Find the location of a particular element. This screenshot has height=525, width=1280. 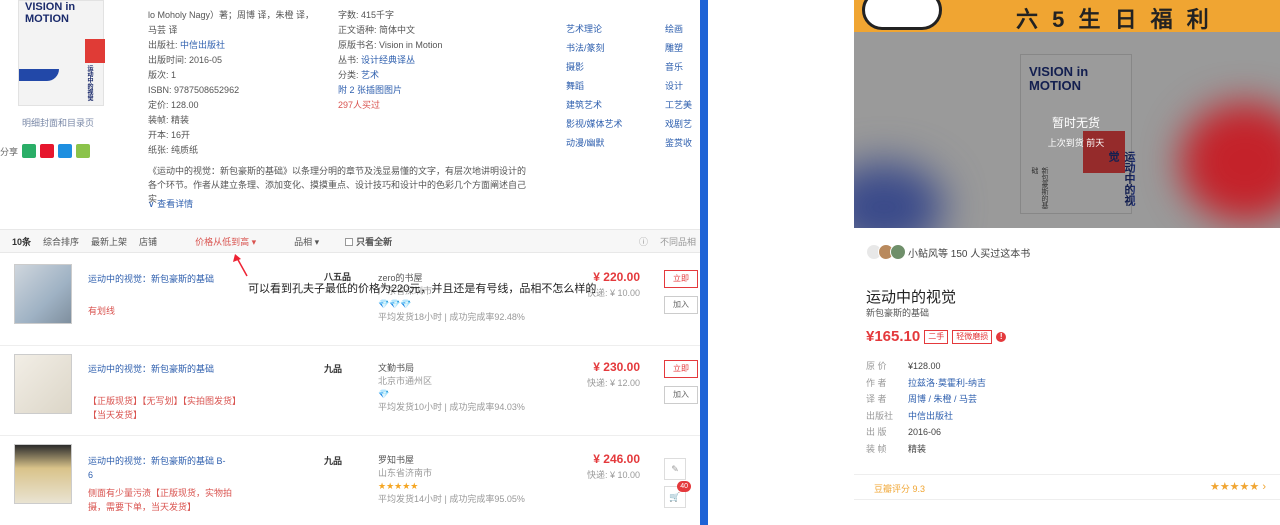

listing-price: ¥ 246.00 is located at coordinates (616, 459).